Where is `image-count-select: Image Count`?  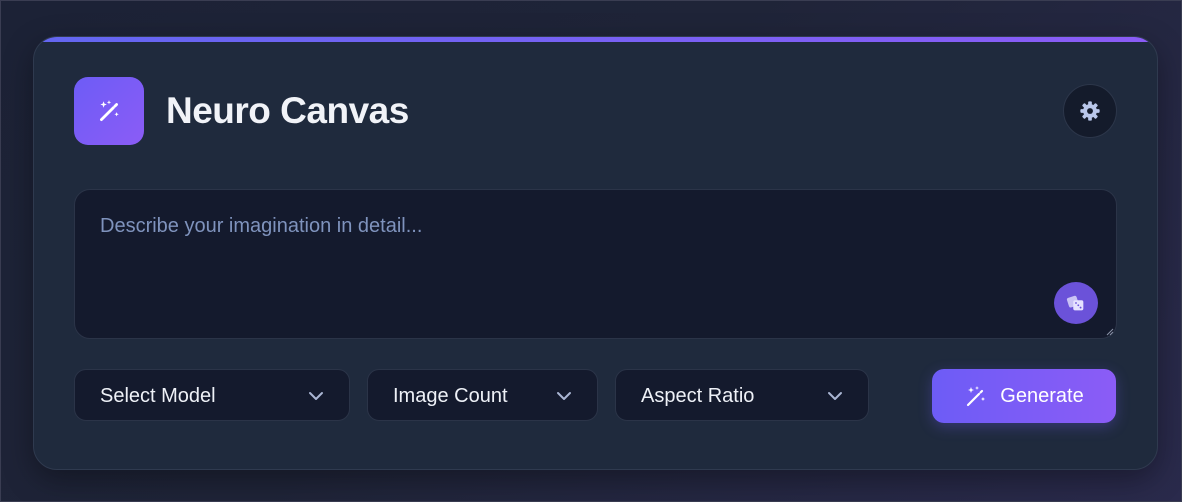
image-count-select: Image Count is located at coordinates (482, 395).